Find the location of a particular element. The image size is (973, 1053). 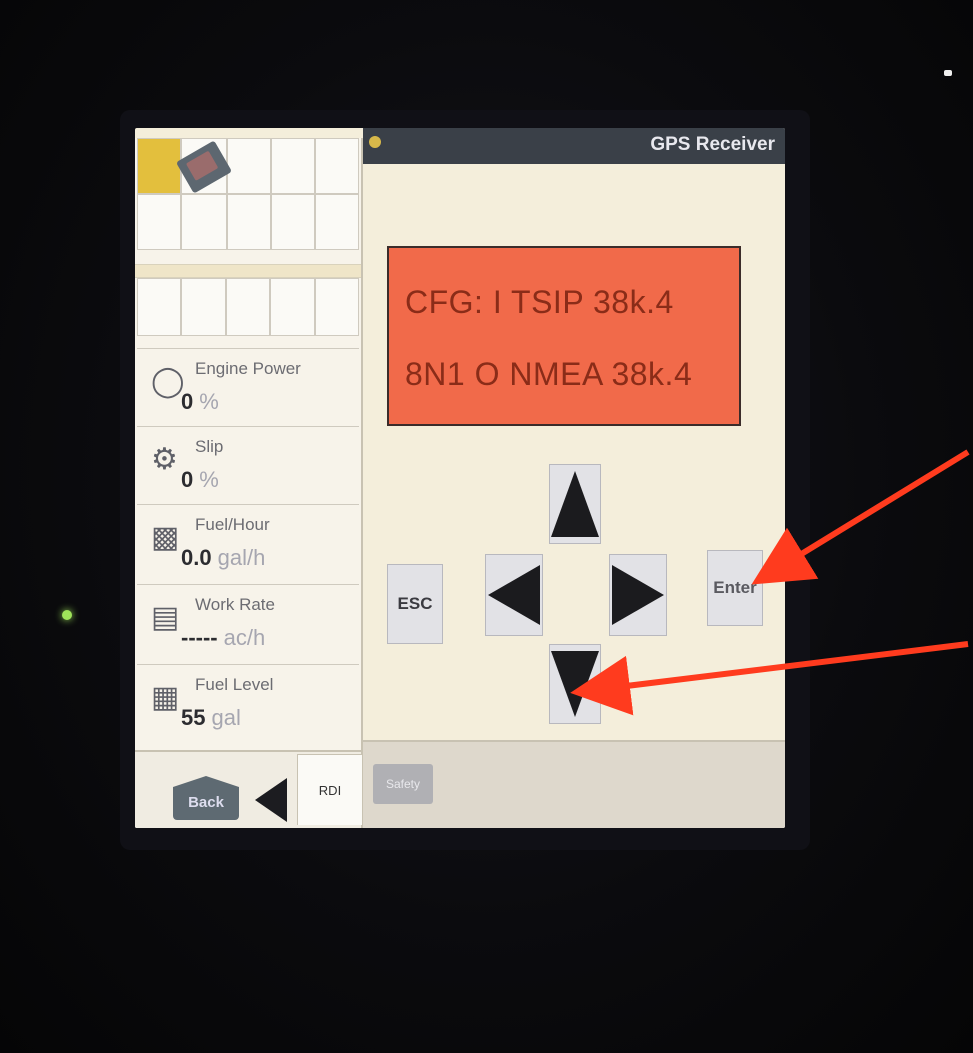

left-button is located at coordinates (514, 595).